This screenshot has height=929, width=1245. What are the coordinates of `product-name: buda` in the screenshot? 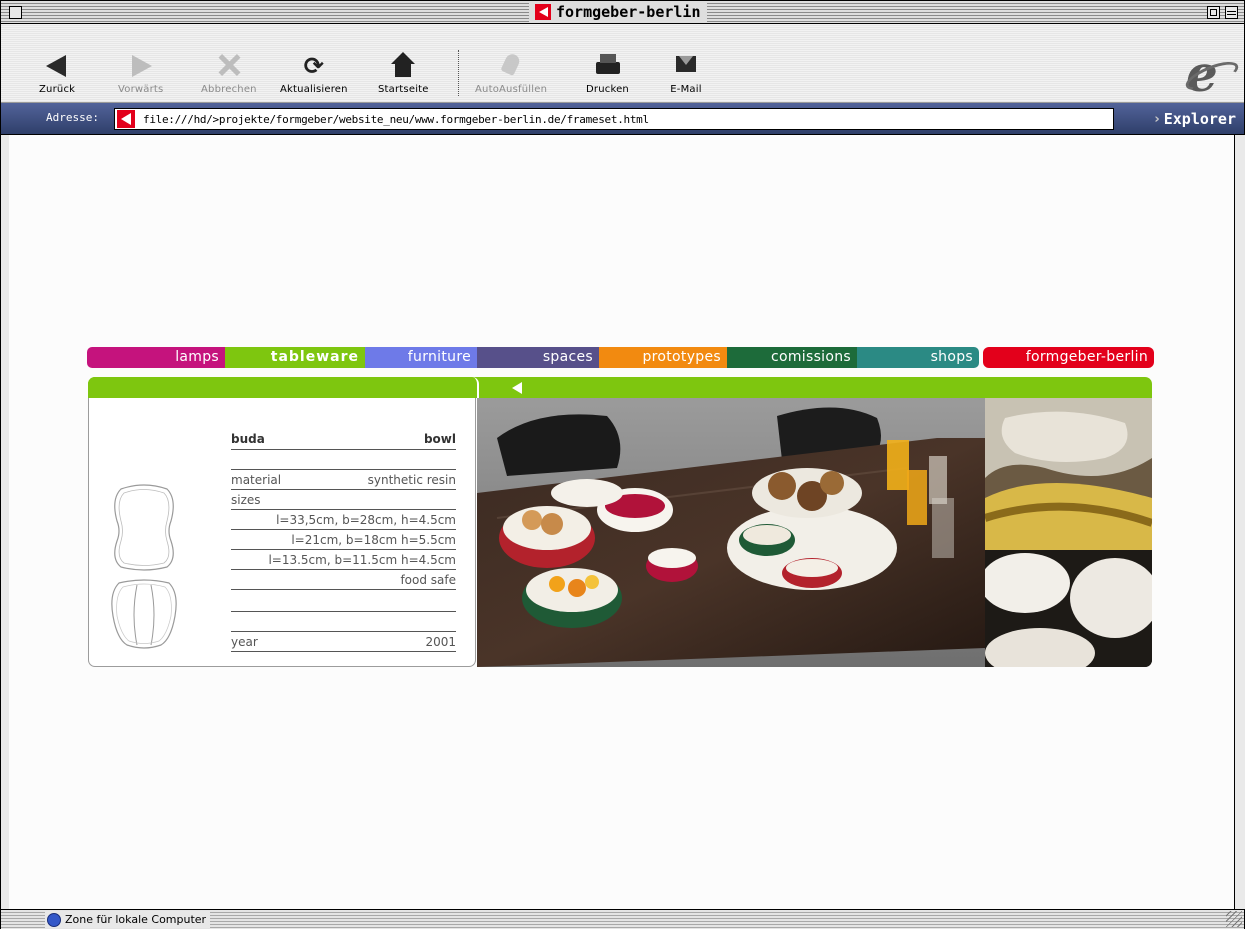 It's located at (248, 439).